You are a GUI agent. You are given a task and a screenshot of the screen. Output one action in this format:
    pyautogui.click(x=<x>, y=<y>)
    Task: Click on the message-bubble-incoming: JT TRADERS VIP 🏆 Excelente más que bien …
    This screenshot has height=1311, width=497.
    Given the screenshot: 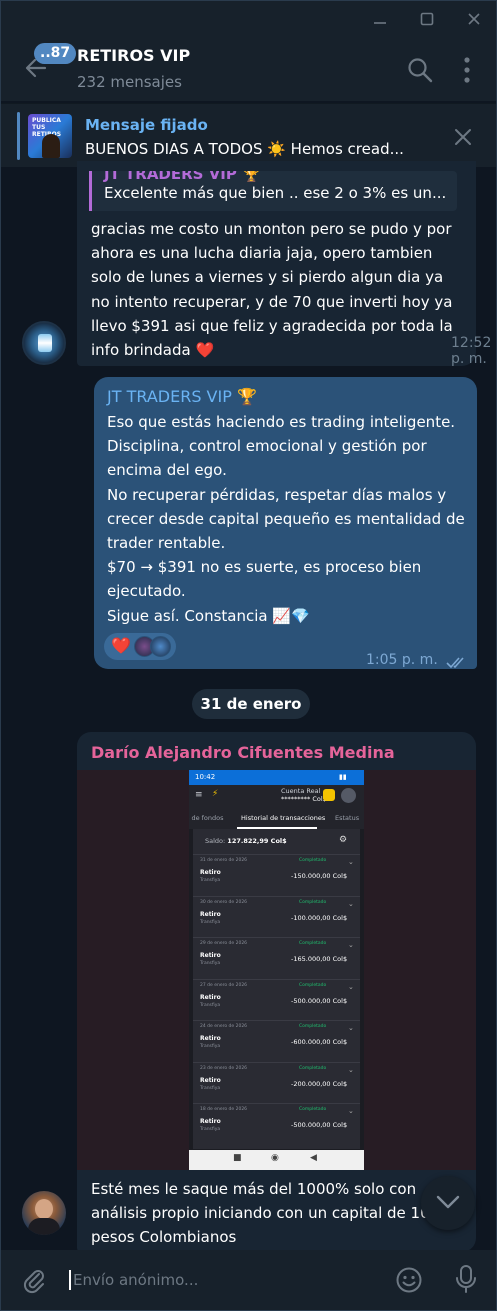 What is the action you would take?
    pyautogui.click(x=284, y=264)
    